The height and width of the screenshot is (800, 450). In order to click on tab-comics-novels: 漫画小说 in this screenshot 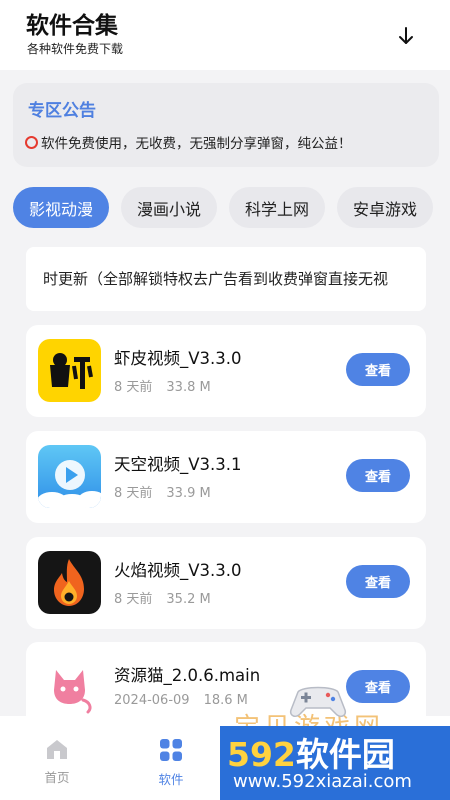, I will do `click(169, 207)`.